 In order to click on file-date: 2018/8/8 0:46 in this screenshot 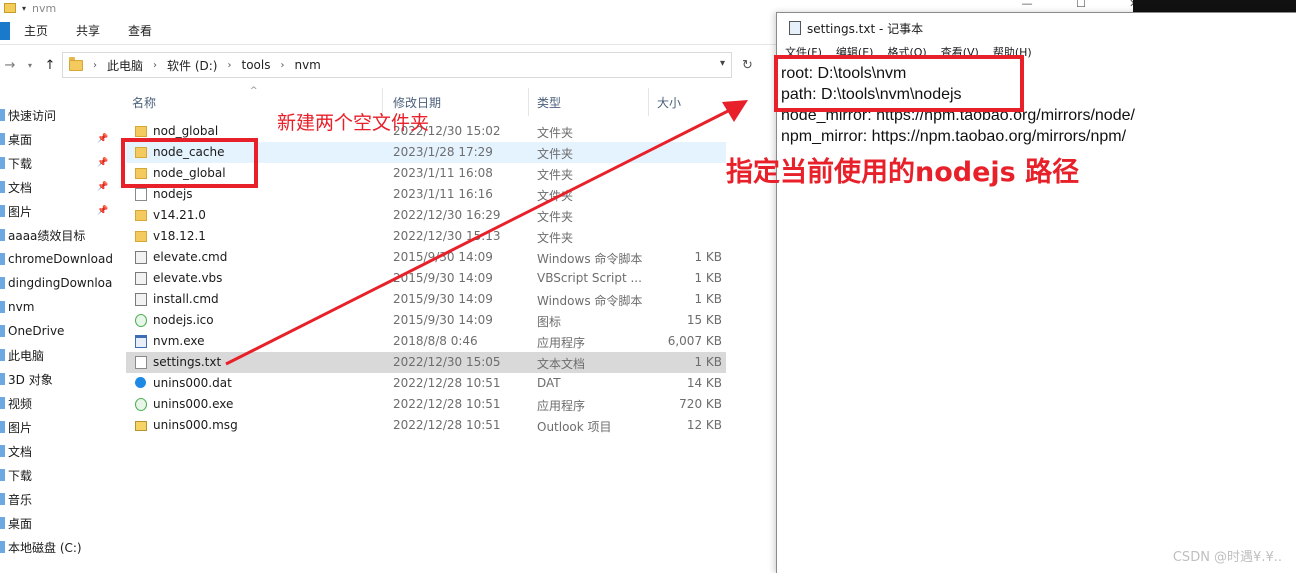, I will do `click(435, 341)`.